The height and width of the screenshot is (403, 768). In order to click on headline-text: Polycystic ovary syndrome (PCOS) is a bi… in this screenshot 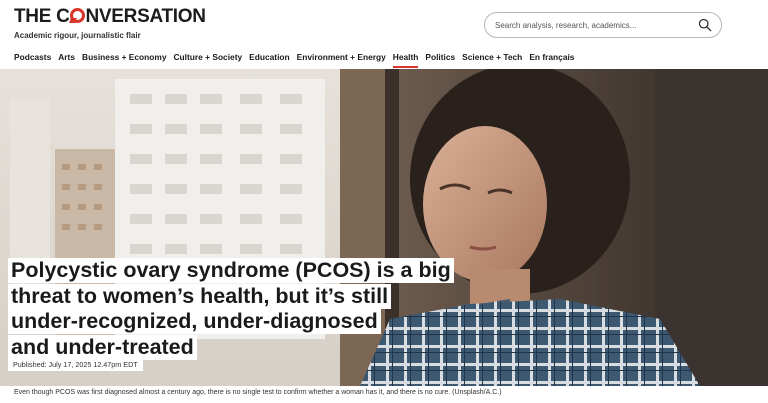, I will do `click(231, 270)`.